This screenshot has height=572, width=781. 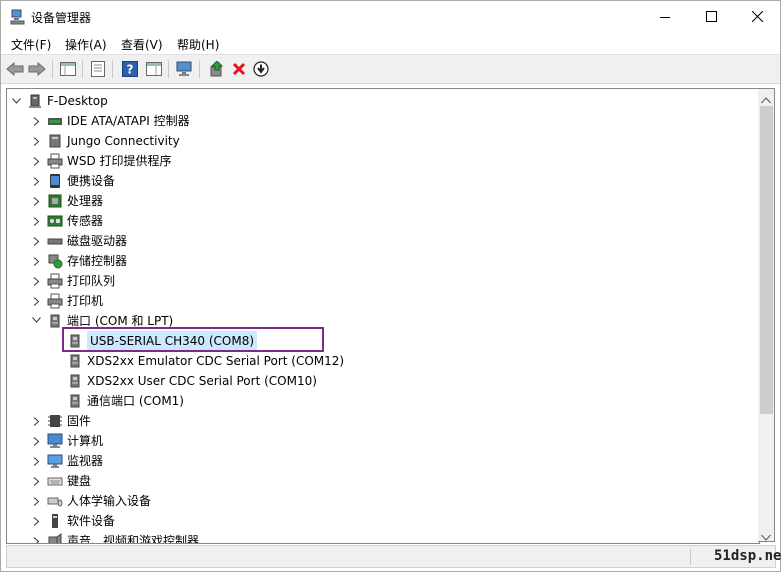 I want to click on tree-category: 打印机, so click(x=67, y=301).